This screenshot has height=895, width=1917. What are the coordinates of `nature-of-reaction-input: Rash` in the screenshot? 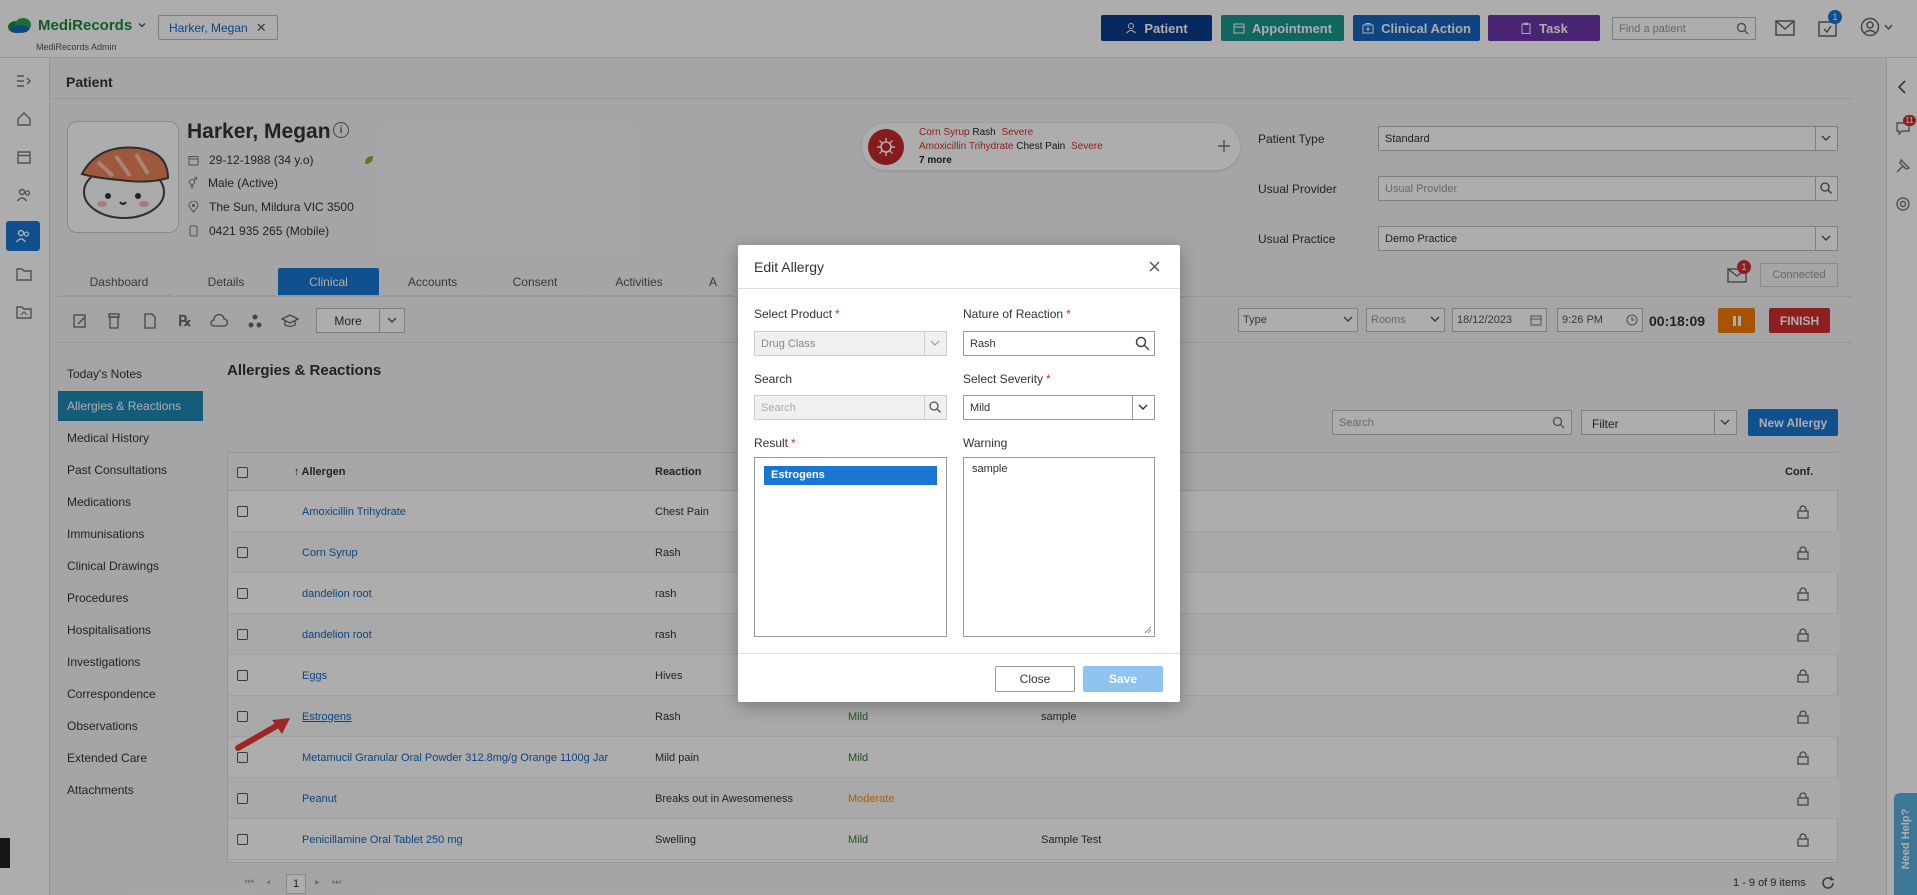 It's located at (1059, 343).